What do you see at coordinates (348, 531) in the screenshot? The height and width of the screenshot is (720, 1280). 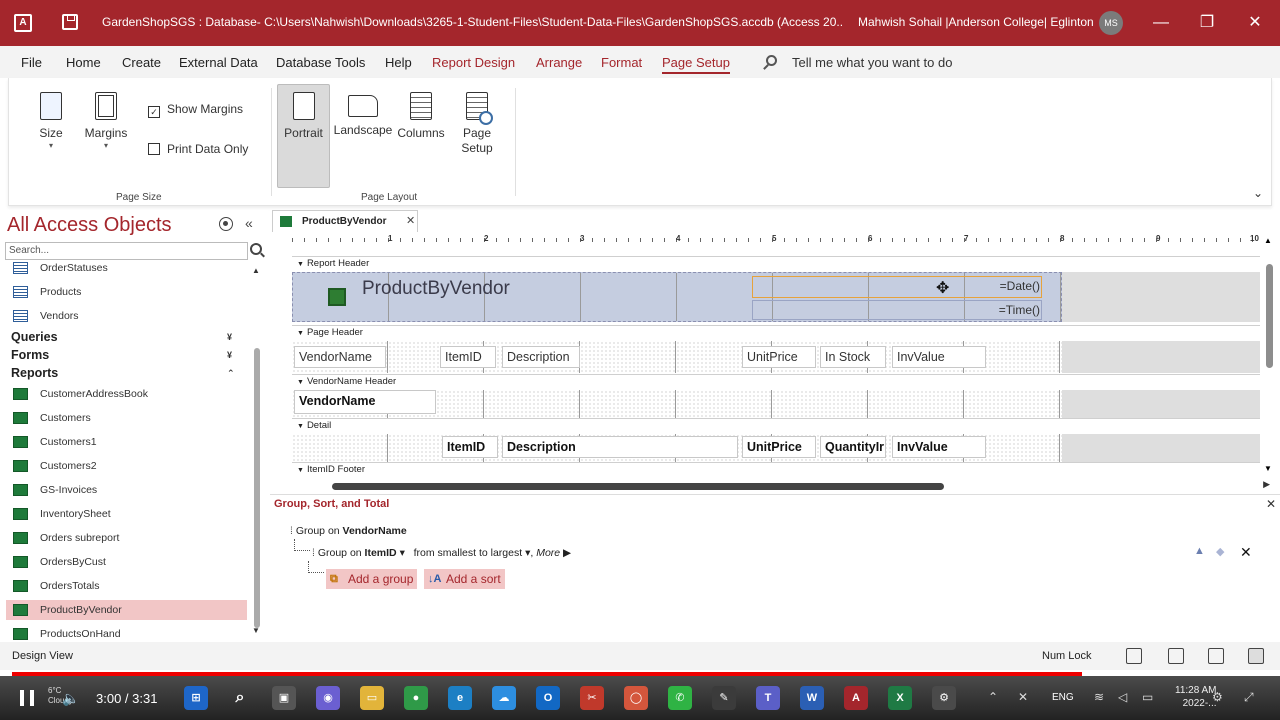 I see `group-level-1: ⁞ Group on VendorName` at bounding box center [348, 531].